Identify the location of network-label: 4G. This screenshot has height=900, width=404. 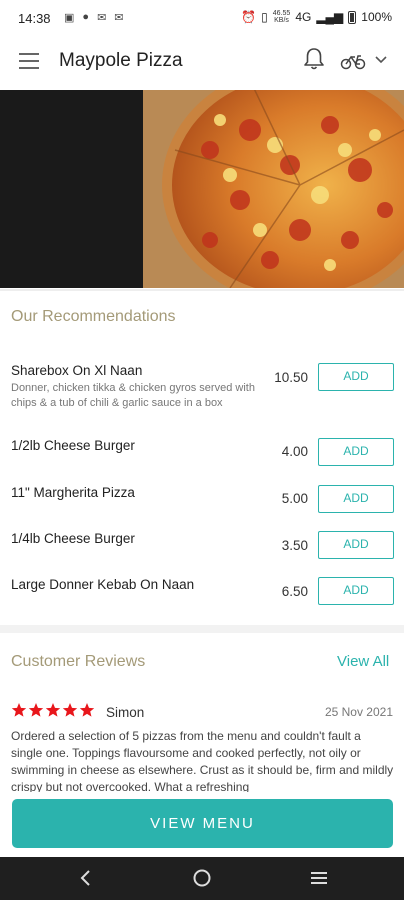
(303, 17).